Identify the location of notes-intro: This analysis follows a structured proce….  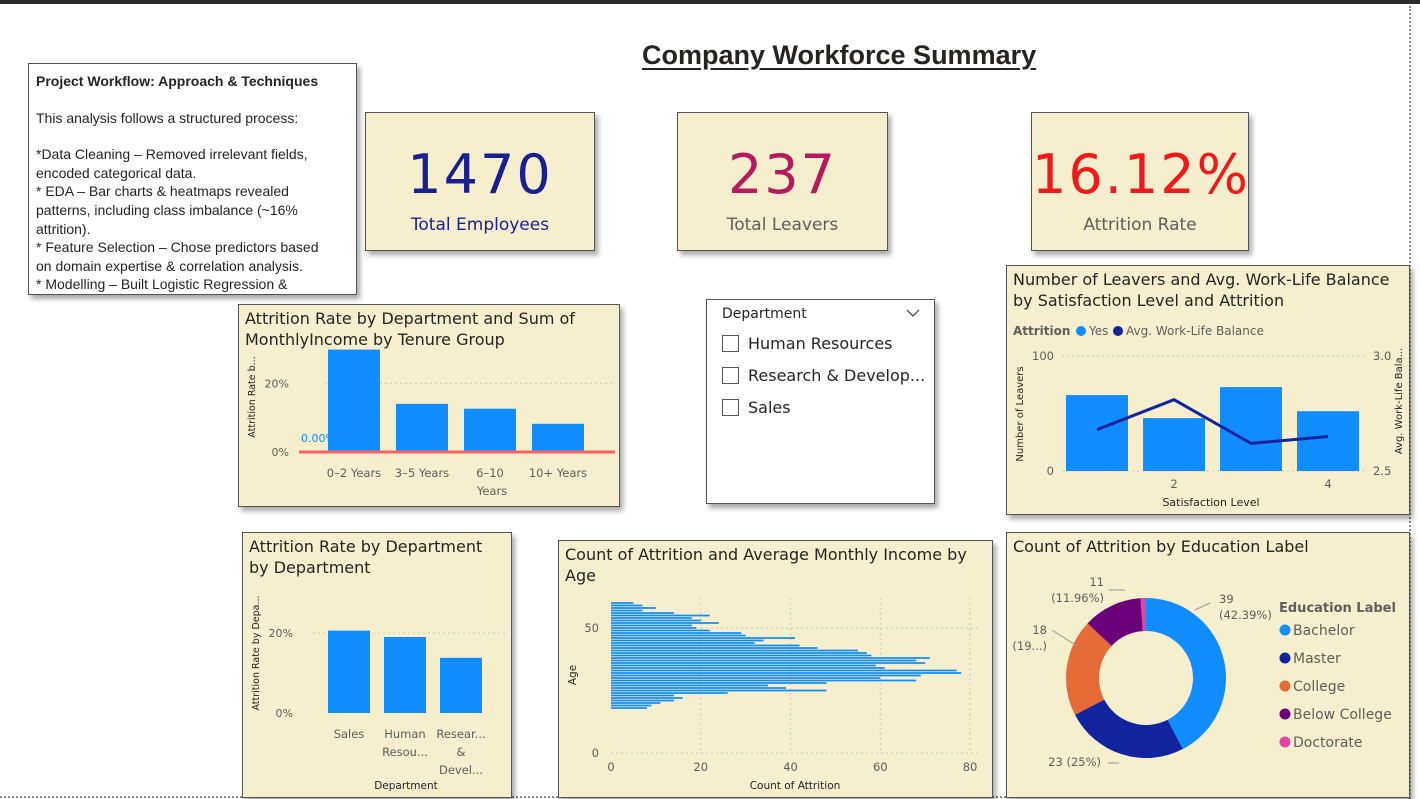
(167, 117).